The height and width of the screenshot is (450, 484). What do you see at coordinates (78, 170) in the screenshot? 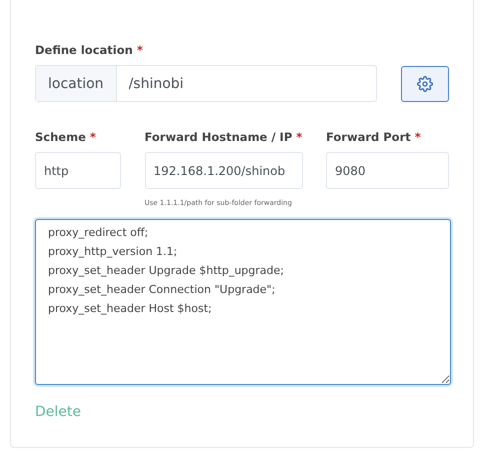
I see `text-input: http` at bounding box center [78, 170].